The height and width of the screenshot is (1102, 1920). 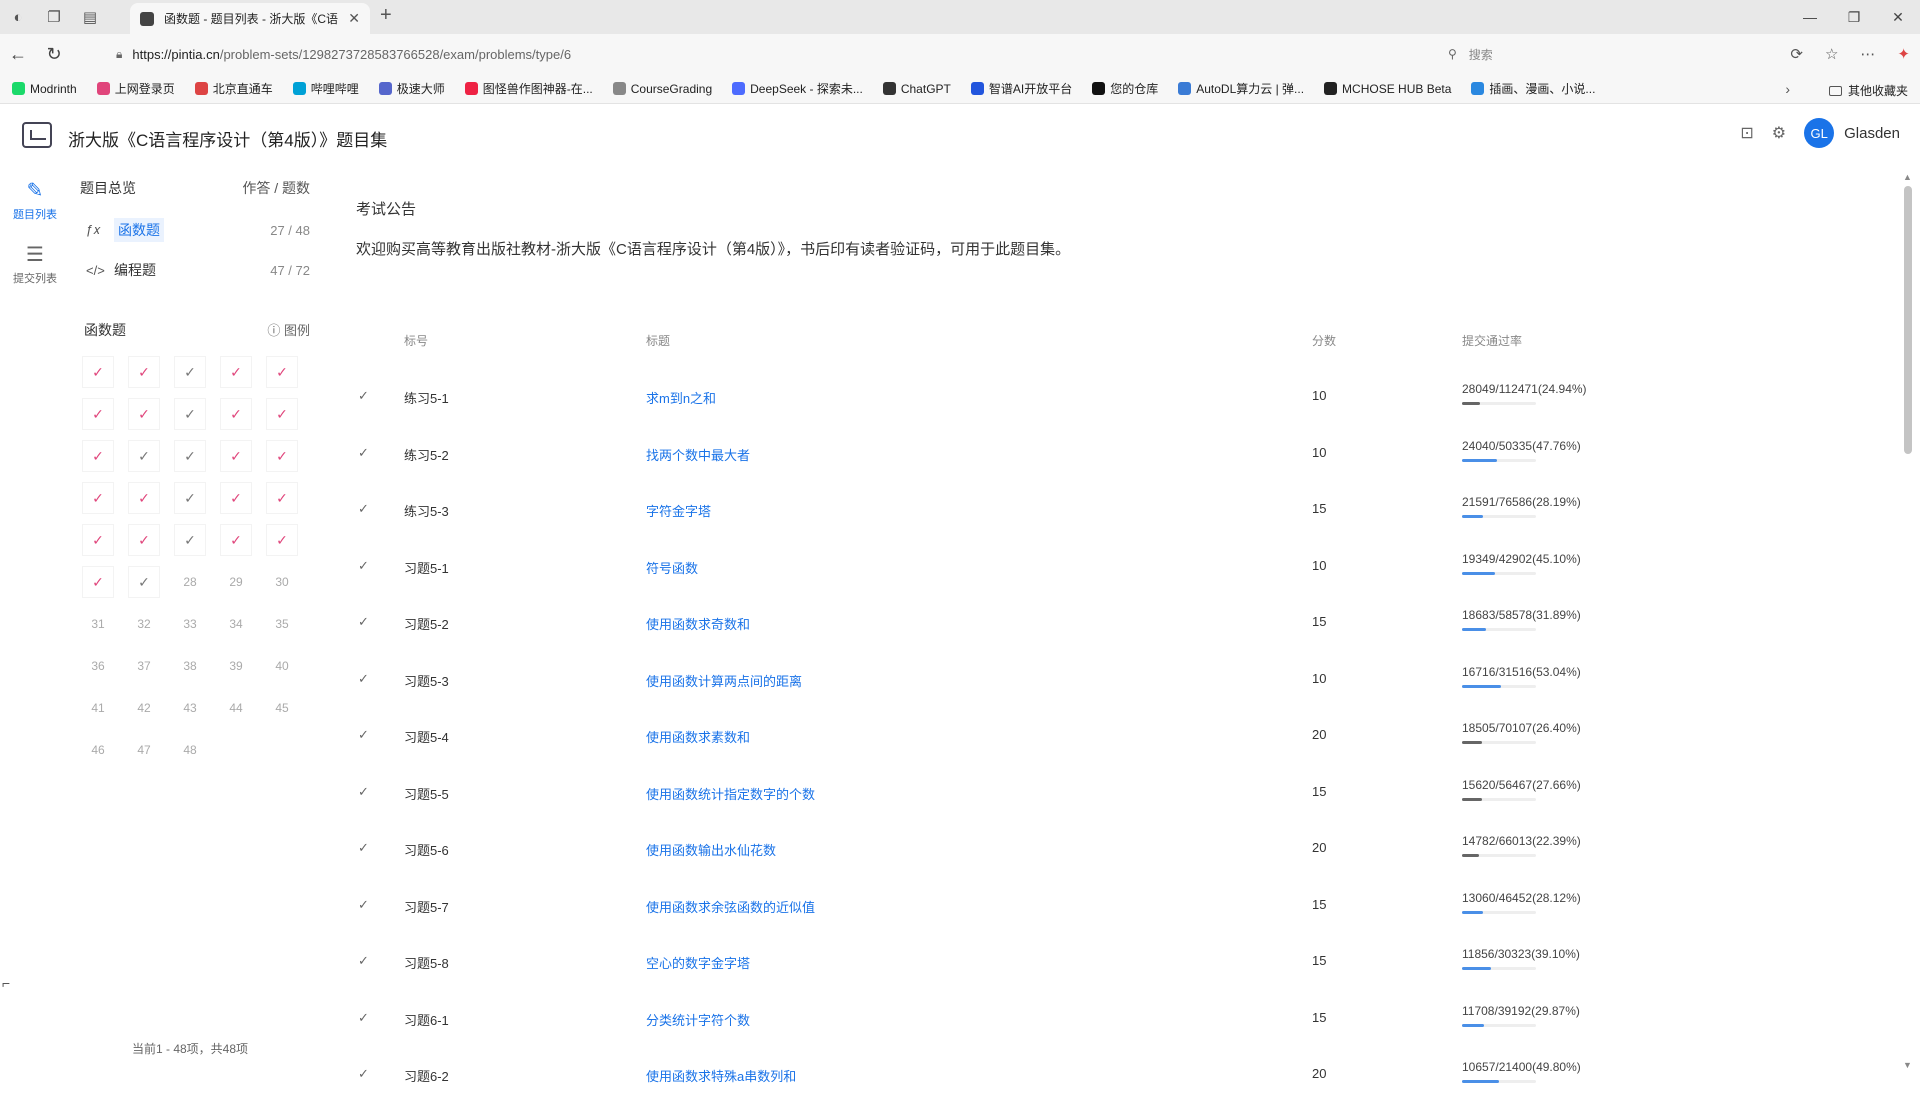 I want to click on problem-cell: 40, so click(x=282, y=666).